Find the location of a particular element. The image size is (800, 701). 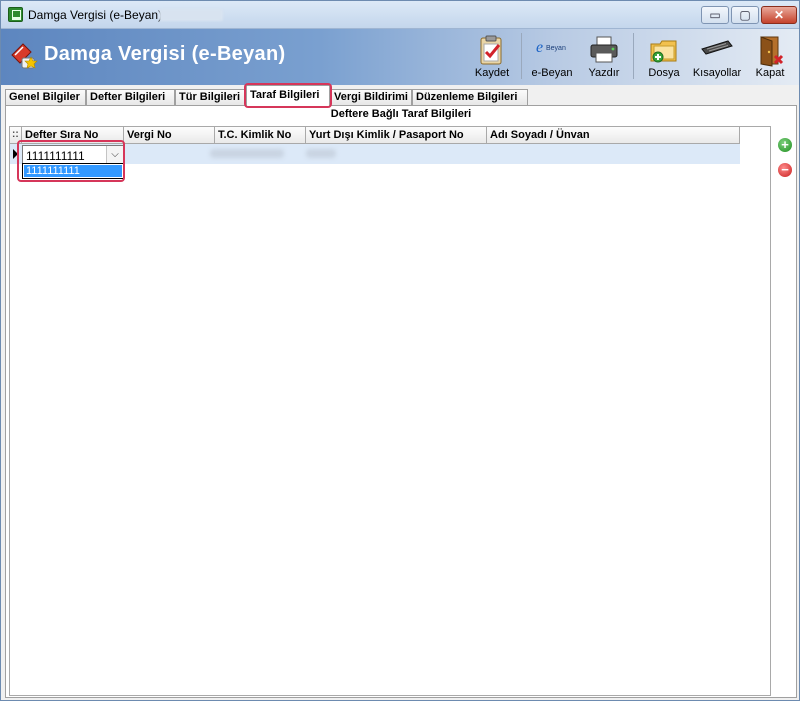

section-title: Deftere Bağlı Taraf Bilgileri is located at coordinates (401, 114).